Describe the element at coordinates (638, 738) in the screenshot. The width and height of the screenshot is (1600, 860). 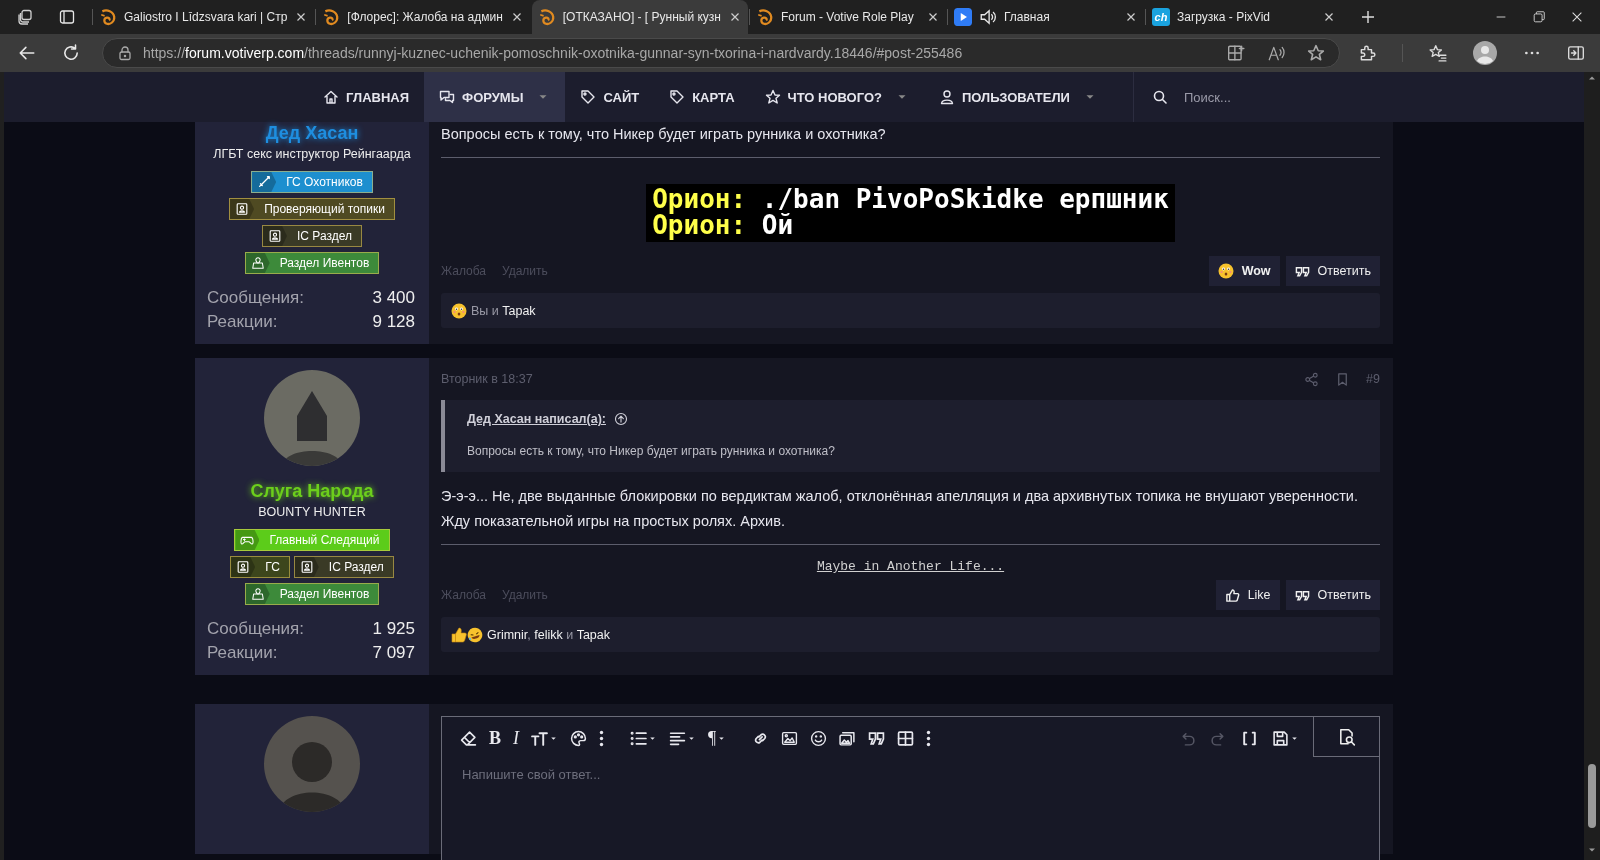
I see `list-icon` at that location.